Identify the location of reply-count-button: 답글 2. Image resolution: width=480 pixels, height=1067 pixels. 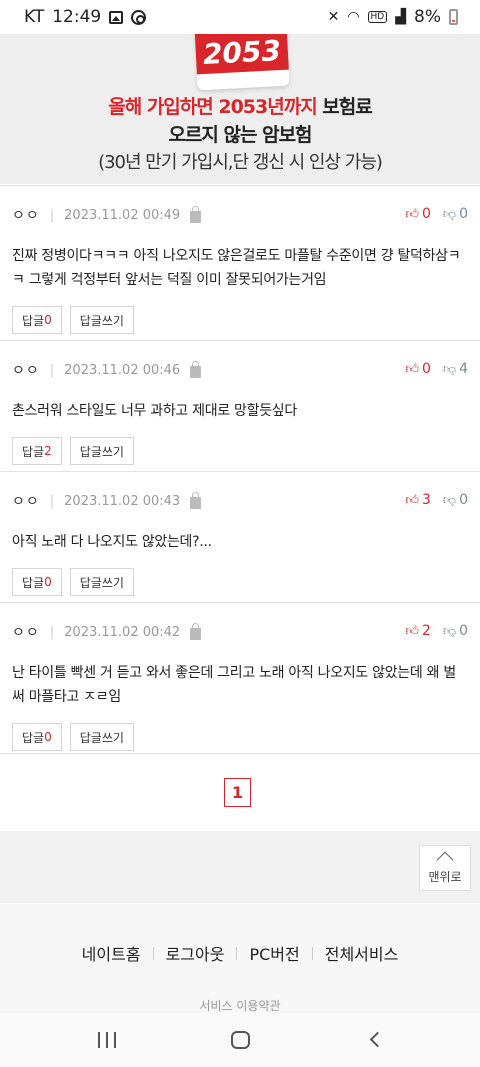
(37, 451).